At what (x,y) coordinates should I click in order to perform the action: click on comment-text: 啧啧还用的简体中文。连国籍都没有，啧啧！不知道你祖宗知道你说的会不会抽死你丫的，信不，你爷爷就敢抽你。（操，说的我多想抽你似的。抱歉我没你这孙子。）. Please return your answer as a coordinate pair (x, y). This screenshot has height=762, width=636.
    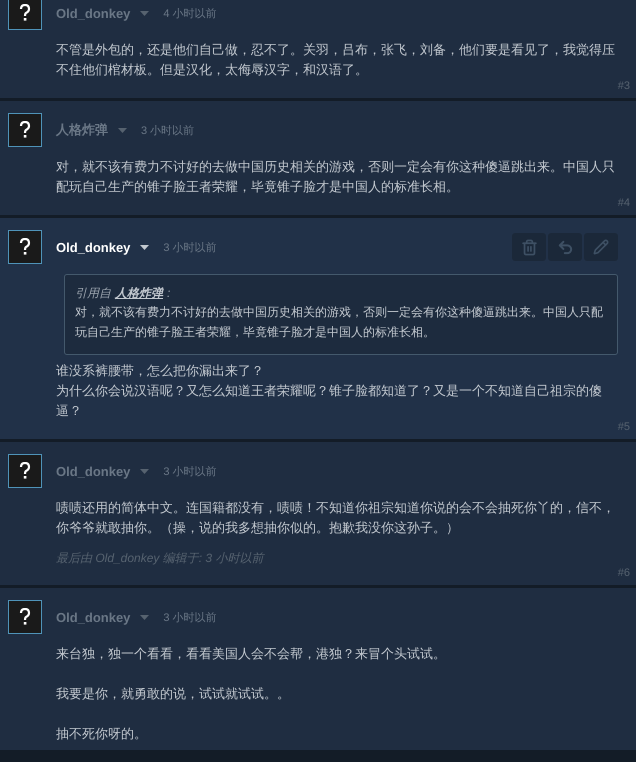
    Looking at the image, I should click on (336, 518).